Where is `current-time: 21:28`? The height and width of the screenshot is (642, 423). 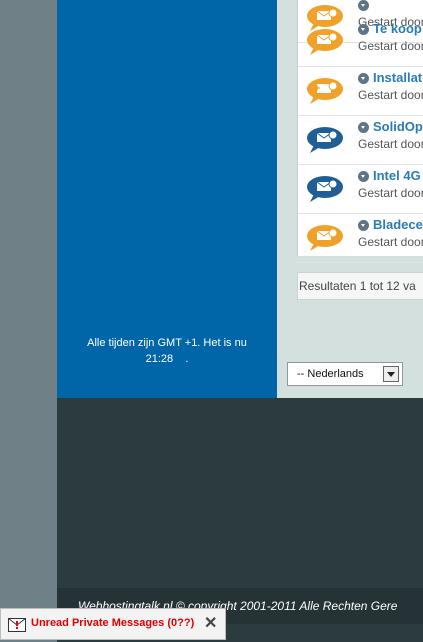
current-time: 21:28 is located at coordinates (159, 359).